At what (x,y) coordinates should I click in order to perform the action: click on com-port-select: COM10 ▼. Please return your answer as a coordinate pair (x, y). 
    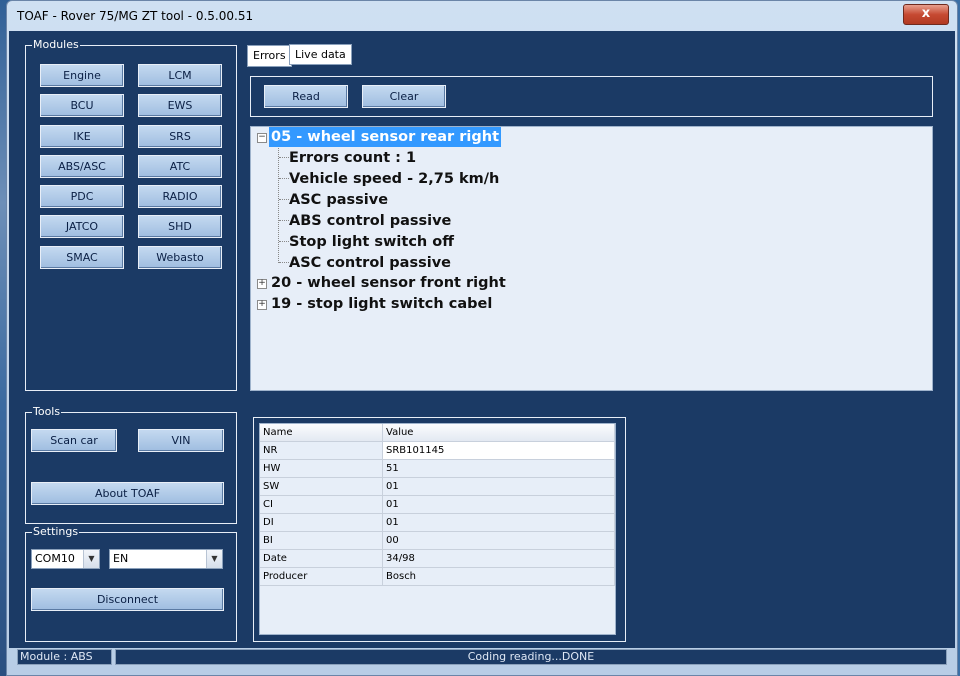
    Looking at the image, I should click on (65, 559).